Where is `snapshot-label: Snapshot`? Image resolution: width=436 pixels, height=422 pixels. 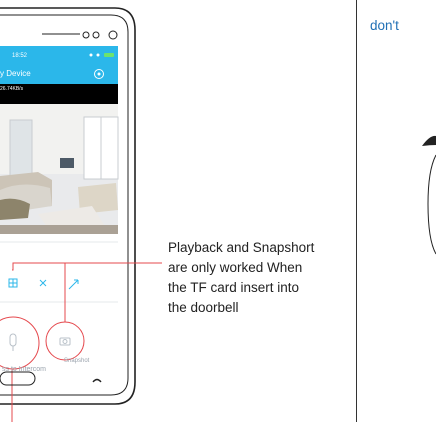
snapshot-label: Snapshot is located at coordinates (77, 361).